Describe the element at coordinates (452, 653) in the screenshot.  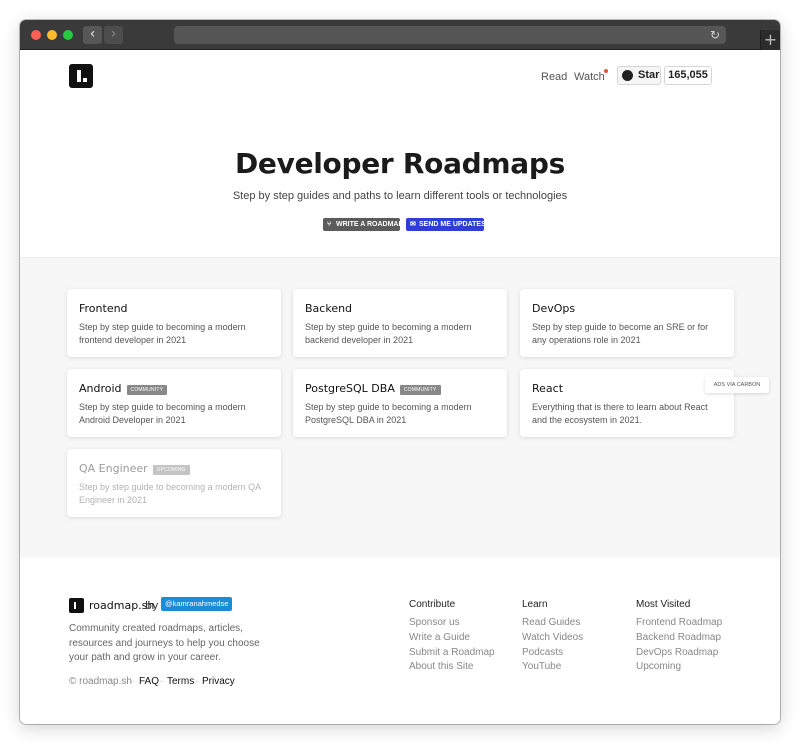
I see `footer-link: Submit a Roadmap` at that location.